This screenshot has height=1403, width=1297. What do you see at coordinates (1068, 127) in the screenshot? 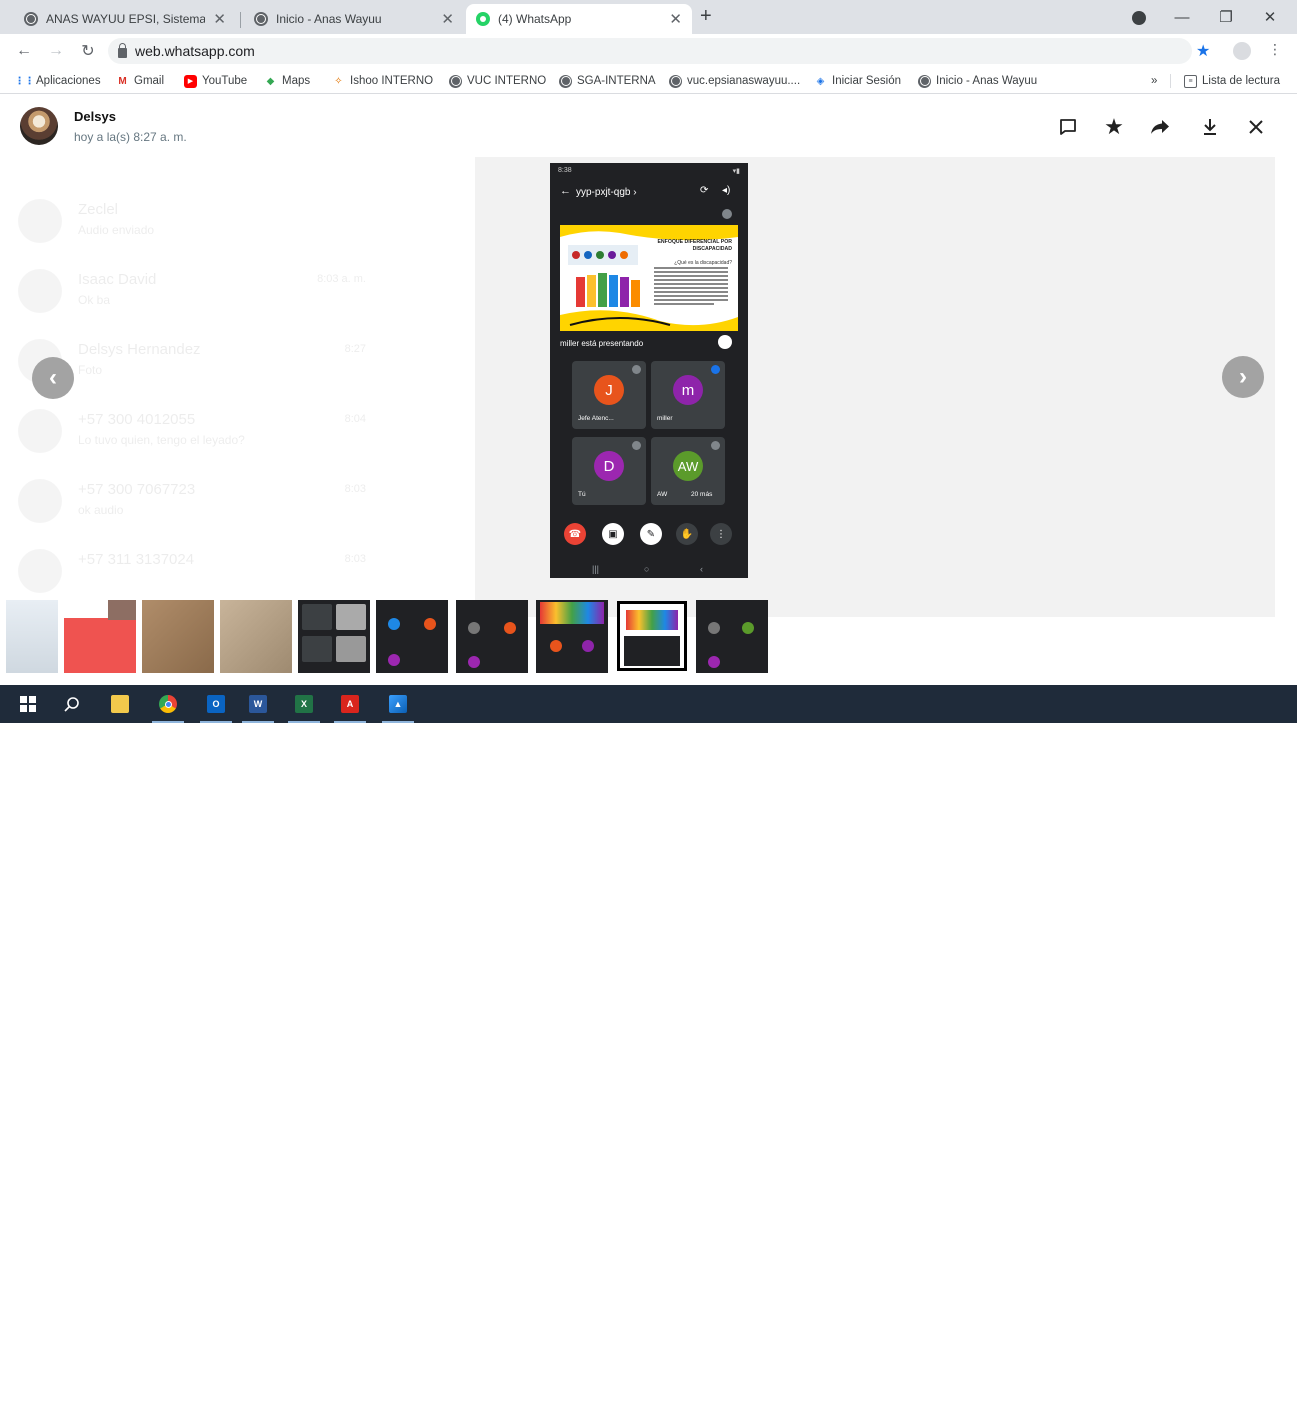
I see `comment-icon` at bounding box center [1068, 127].